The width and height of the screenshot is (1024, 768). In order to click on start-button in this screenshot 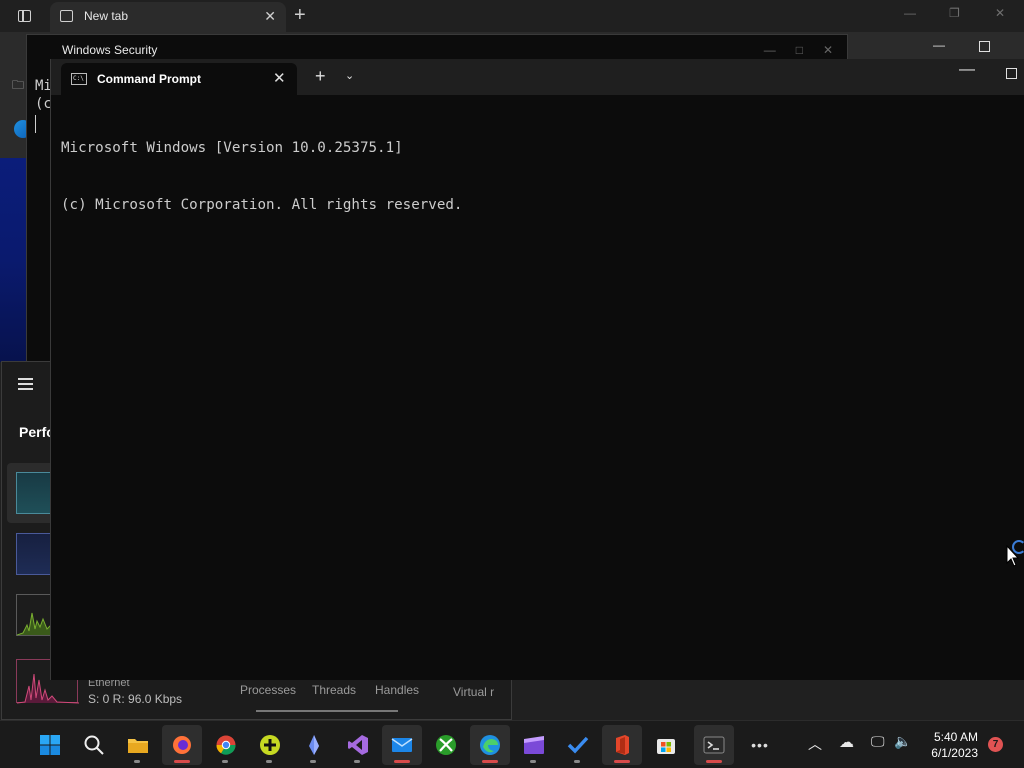, I will do `click(50, 745)`.